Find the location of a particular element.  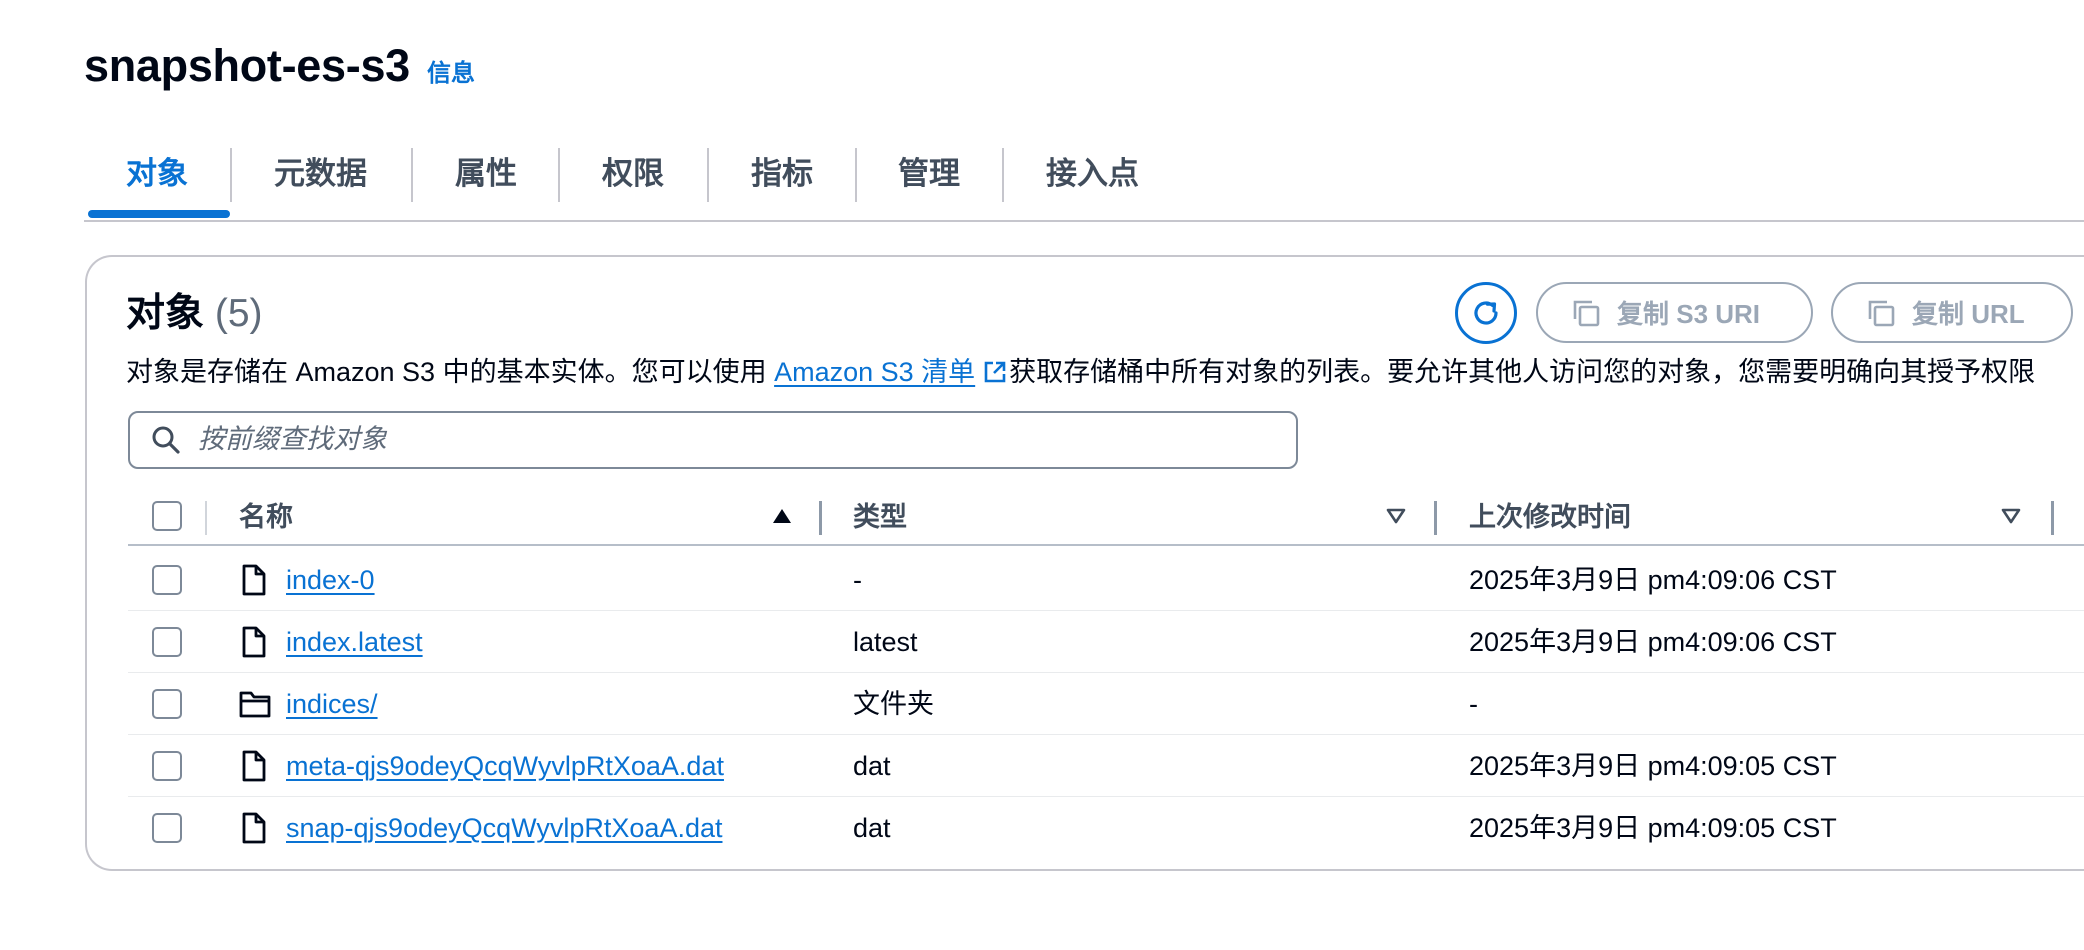

column-header-type: 类型 is located at coordinates (880, 517).